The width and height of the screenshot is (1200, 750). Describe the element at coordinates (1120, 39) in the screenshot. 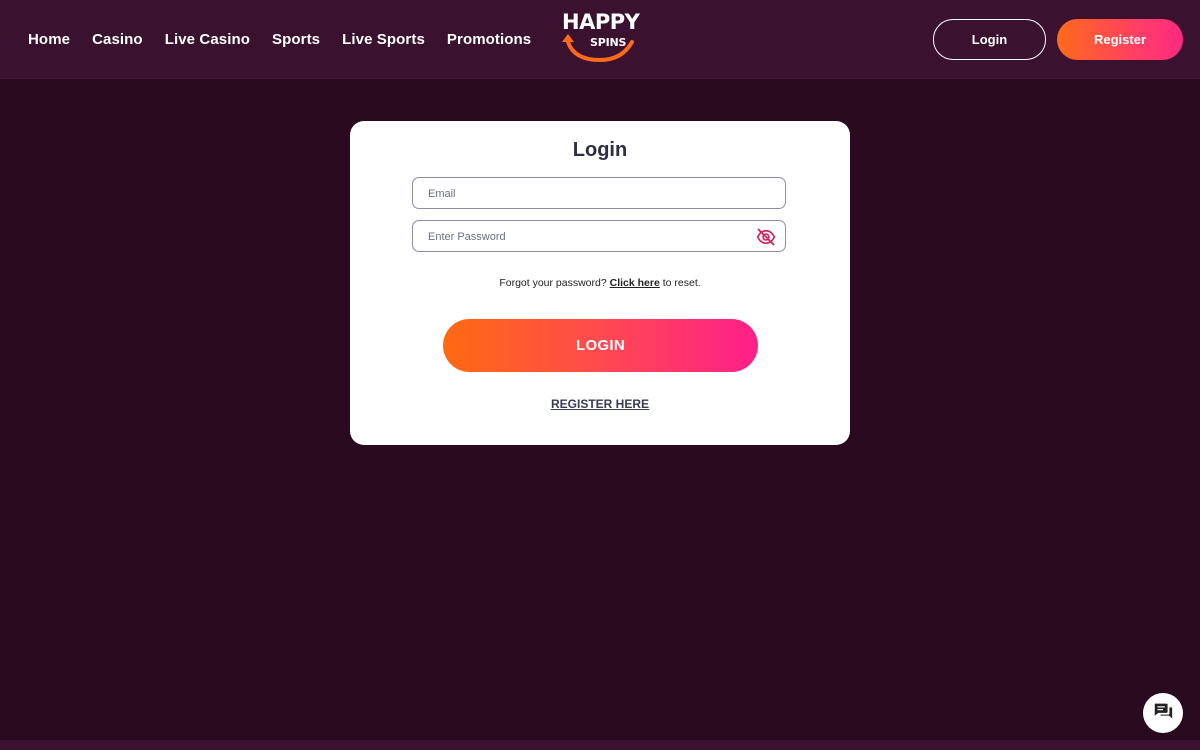

I see `header-register-button: Register` at that location.